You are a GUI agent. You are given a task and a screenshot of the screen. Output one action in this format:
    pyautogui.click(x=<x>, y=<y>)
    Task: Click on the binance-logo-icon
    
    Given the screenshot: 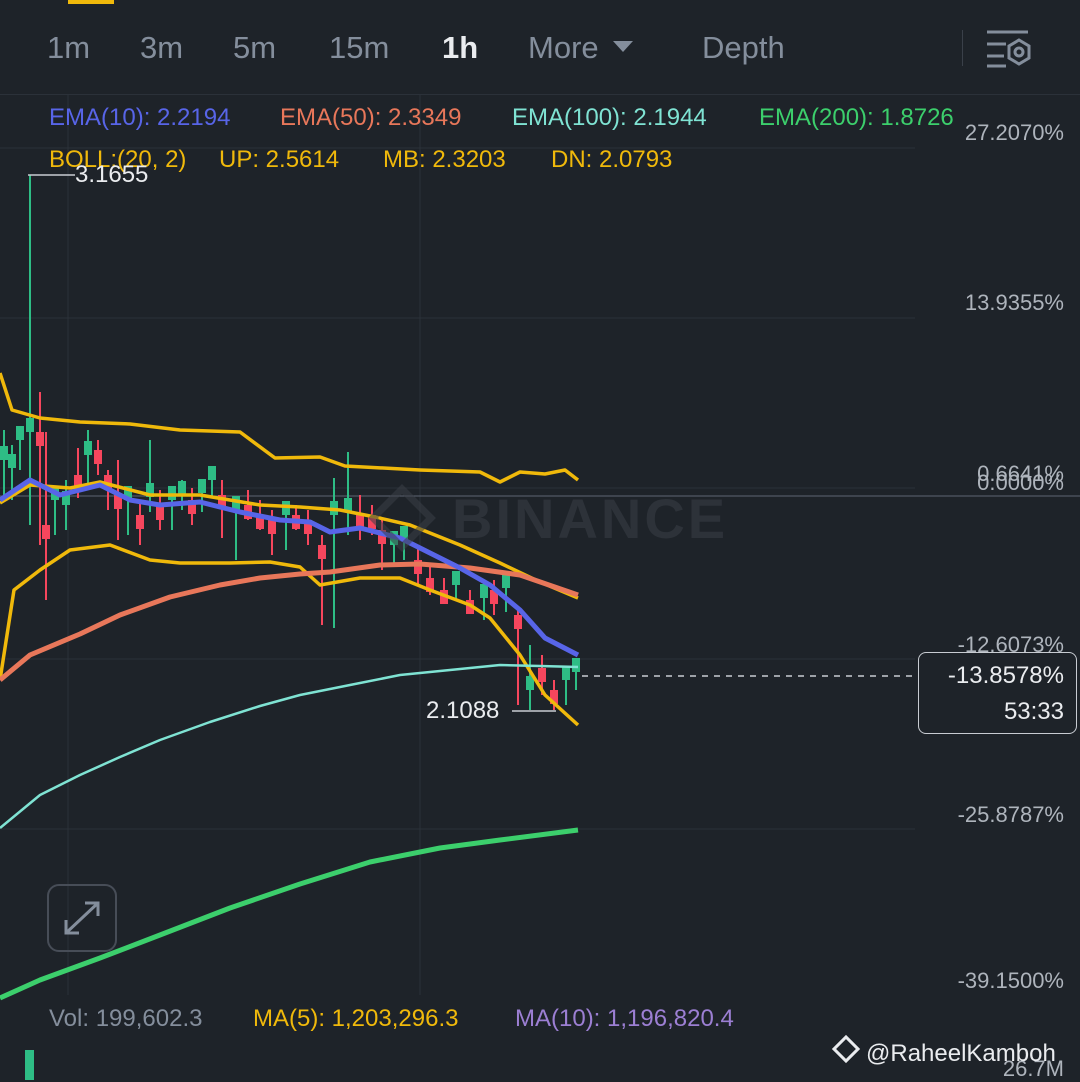 What is the action you would take?
    pyautogui.click(x=402, y=518)
    